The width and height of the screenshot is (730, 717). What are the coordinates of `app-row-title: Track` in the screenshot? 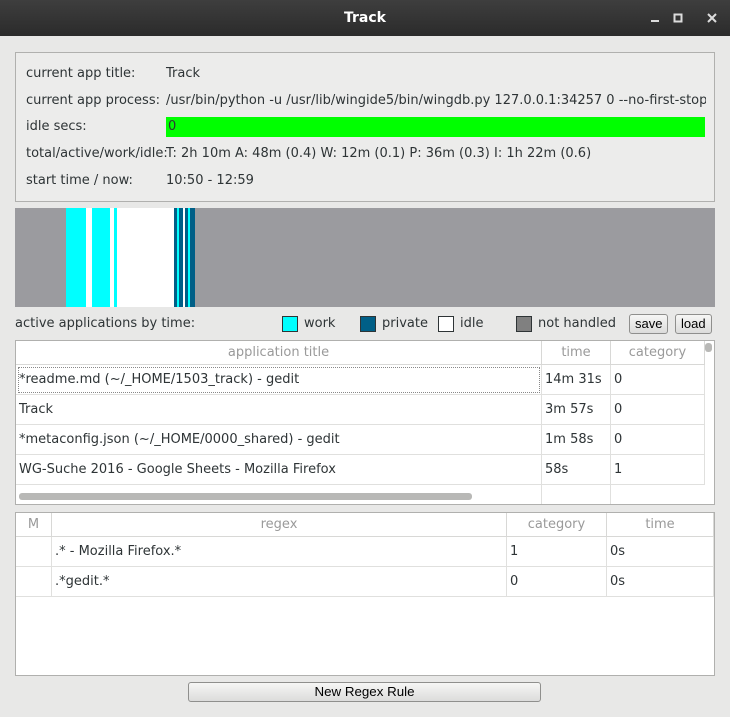 It's located at (279, 410).